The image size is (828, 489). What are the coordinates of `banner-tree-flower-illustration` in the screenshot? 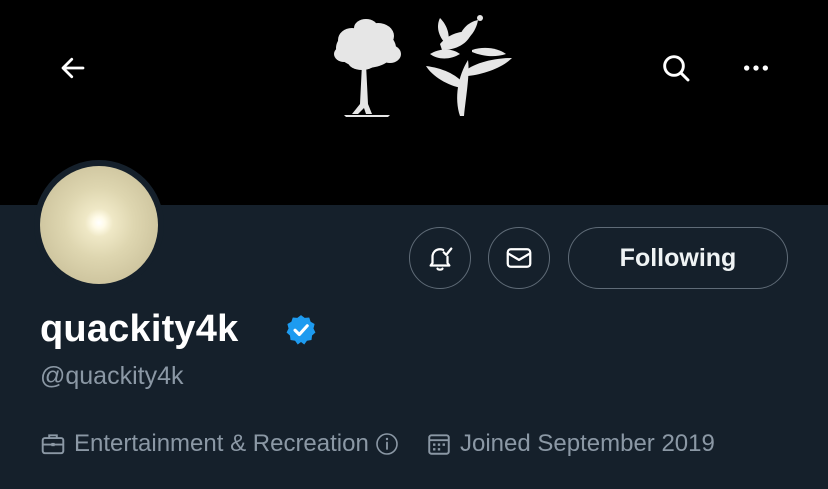 It's located at (423, 66).